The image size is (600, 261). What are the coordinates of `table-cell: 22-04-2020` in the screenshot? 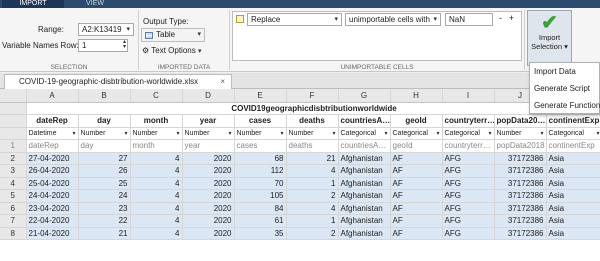 It's located at (52, 221).